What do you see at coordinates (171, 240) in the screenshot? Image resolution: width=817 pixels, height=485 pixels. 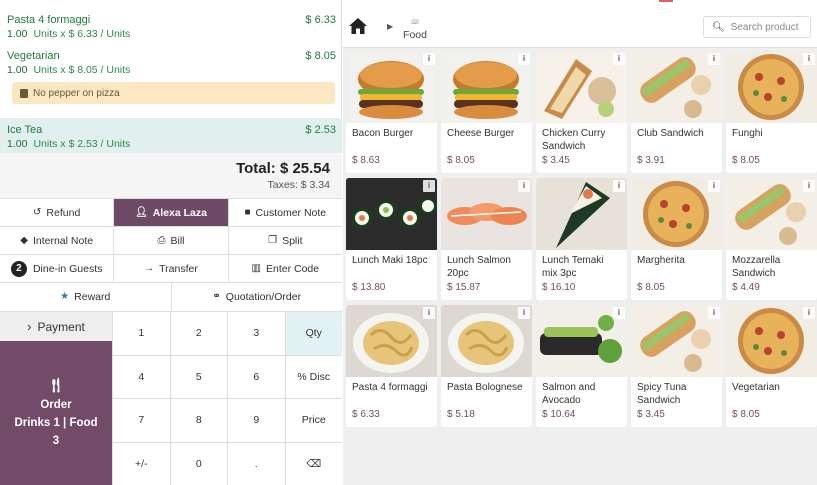 I see `bill-button: ⎙ Bill` at bounding box center [171, 240].